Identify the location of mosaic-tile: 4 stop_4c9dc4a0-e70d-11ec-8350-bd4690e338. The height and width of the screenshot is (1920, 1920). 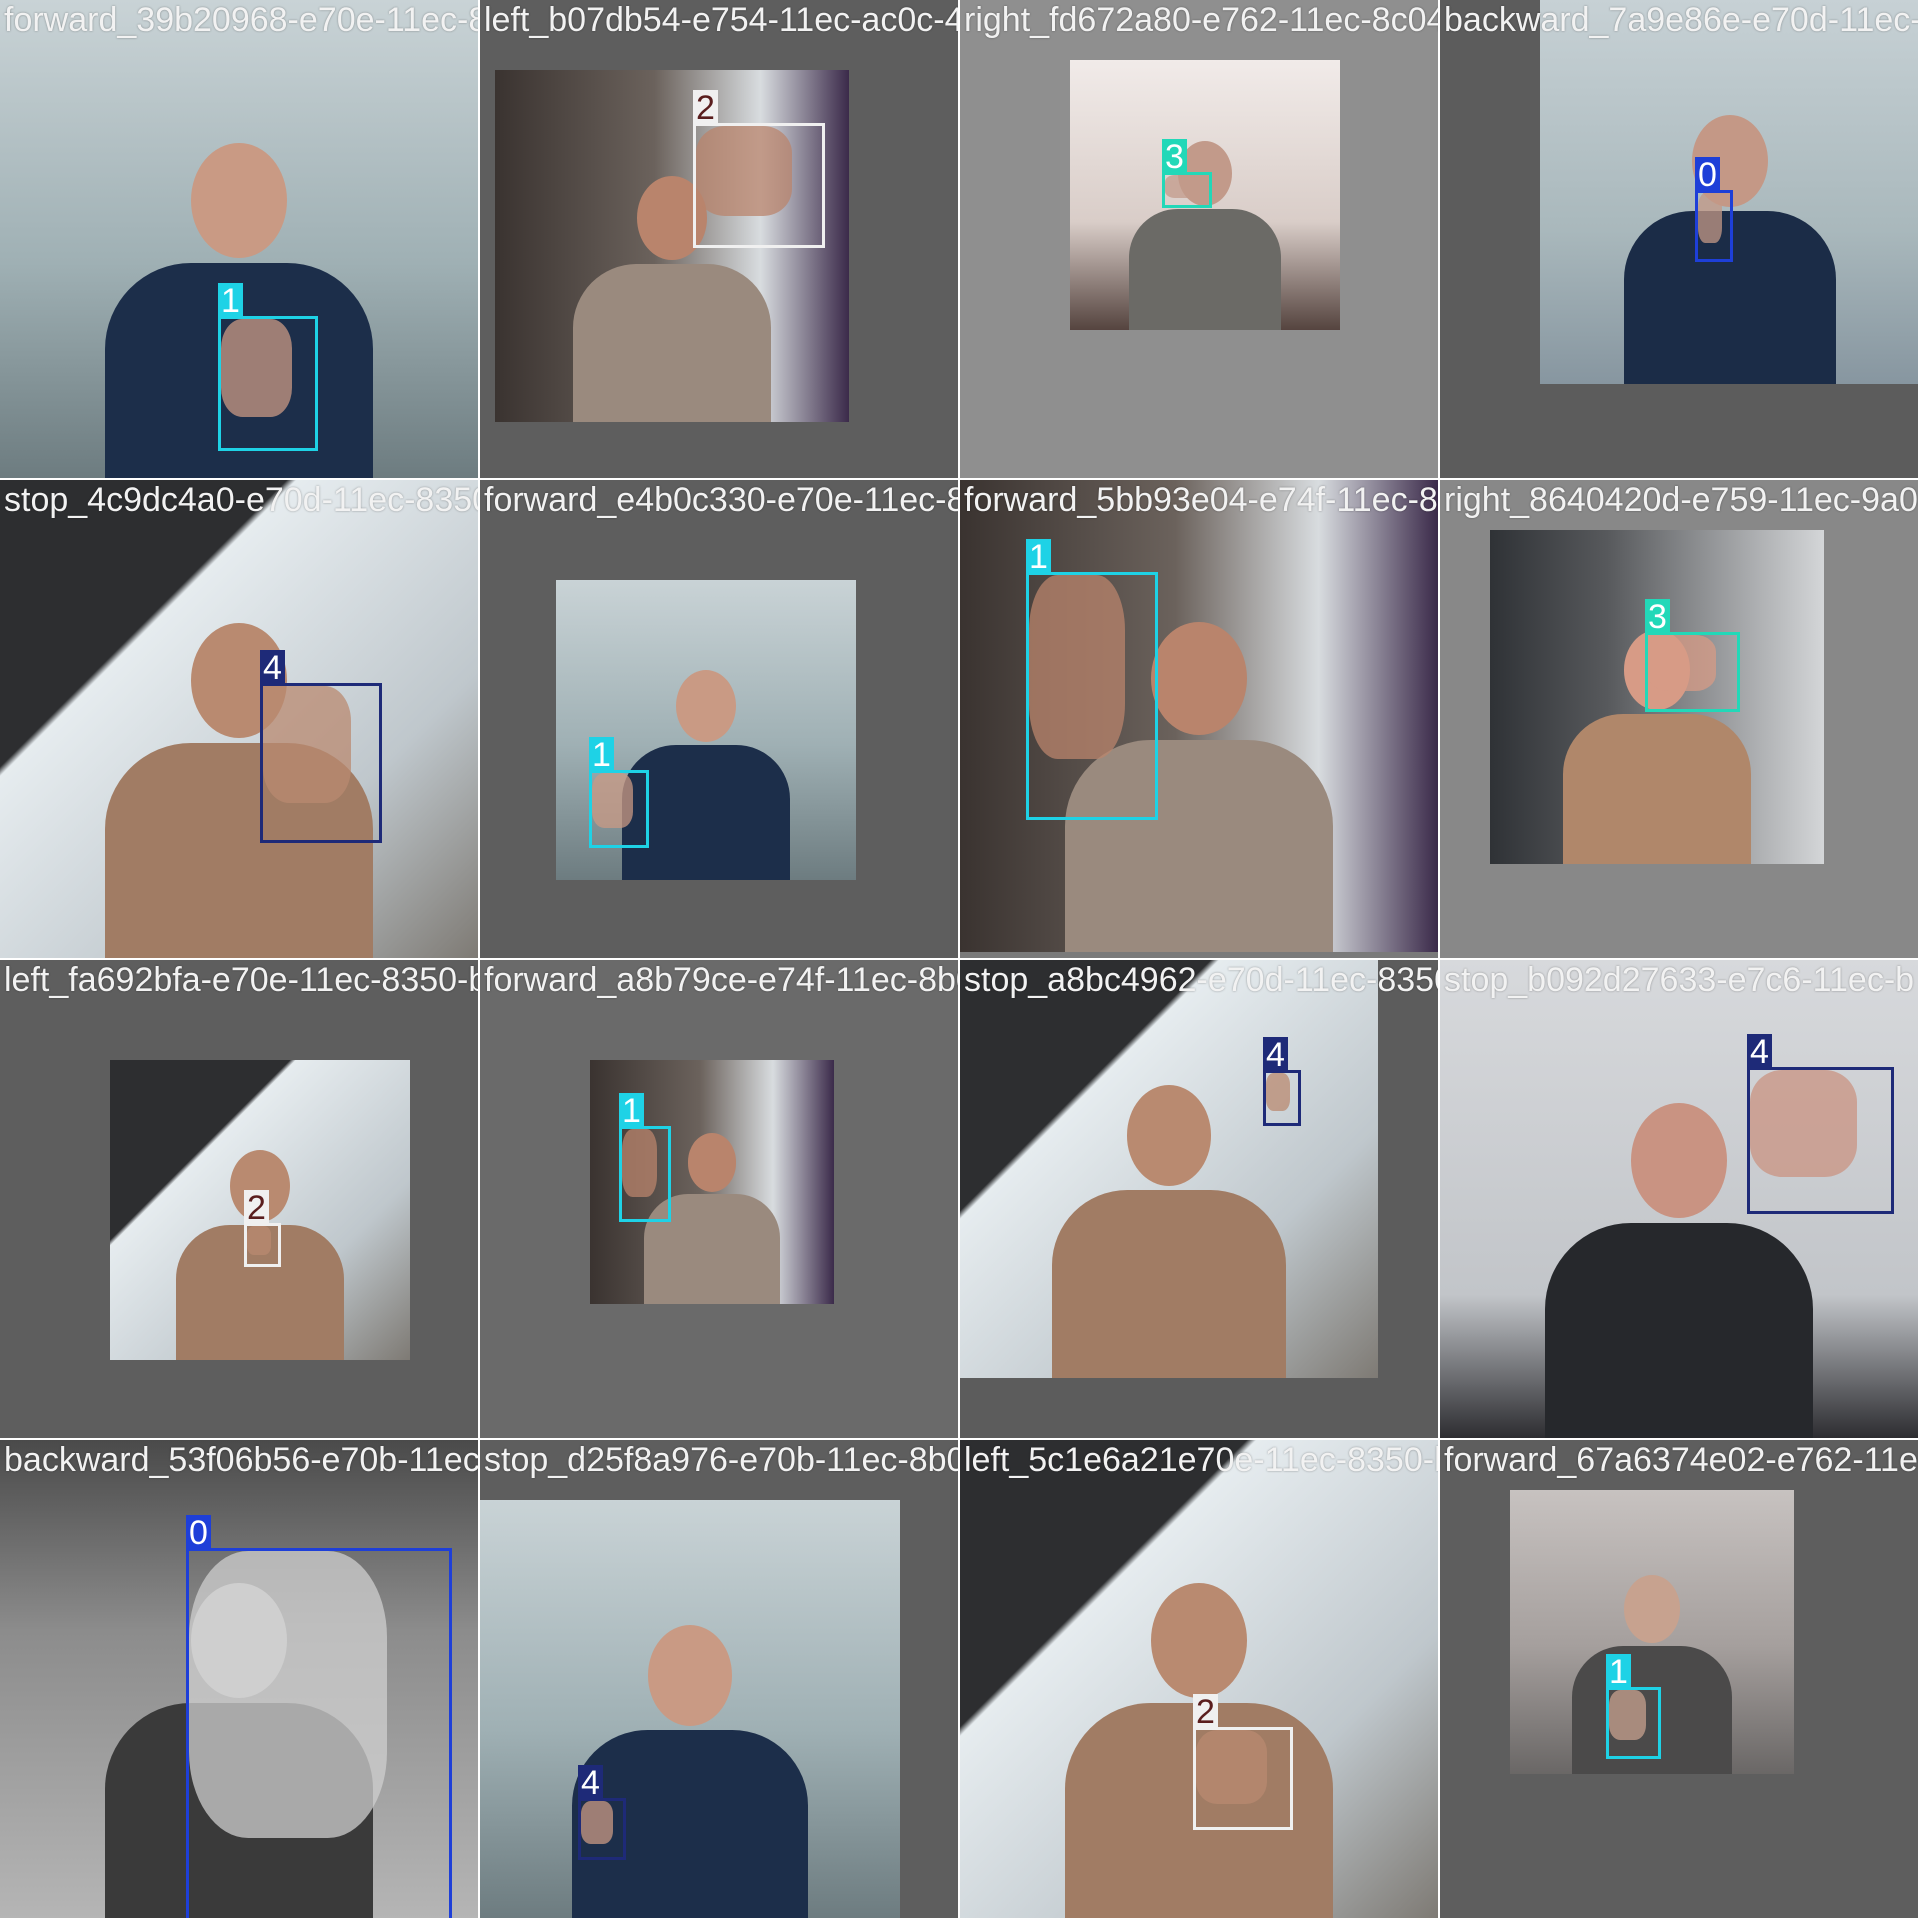
(239, 719).